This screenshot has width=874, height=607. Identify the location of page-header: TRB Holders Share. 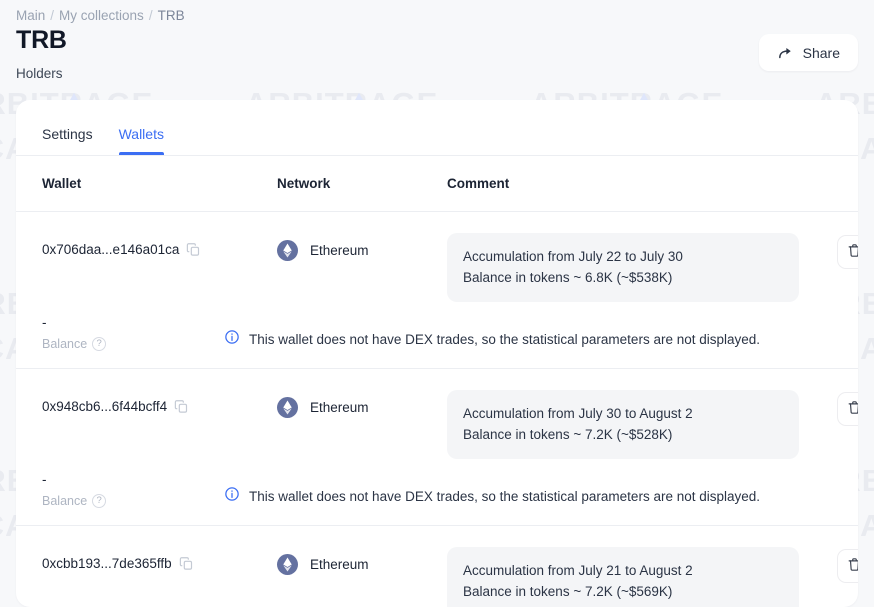
(437, 51).